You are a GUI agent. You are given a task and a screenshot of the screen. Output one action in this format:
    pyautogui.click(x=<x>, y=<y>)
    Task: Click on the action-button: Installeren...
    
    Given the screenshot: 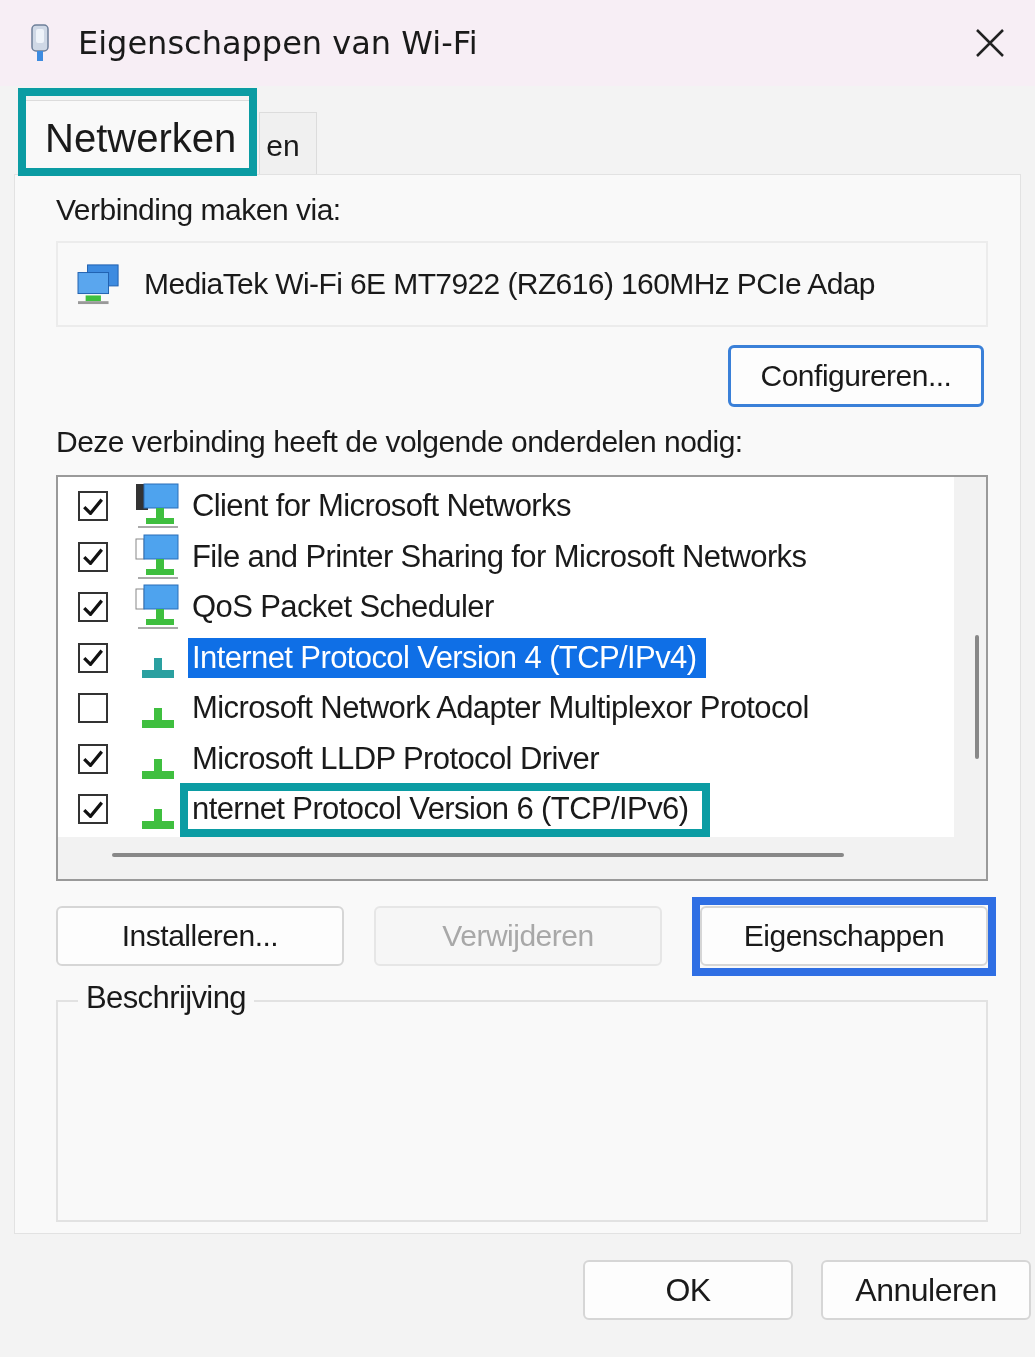 What is the action you would take?
    pyautogui.click(x=200, y=936)
    